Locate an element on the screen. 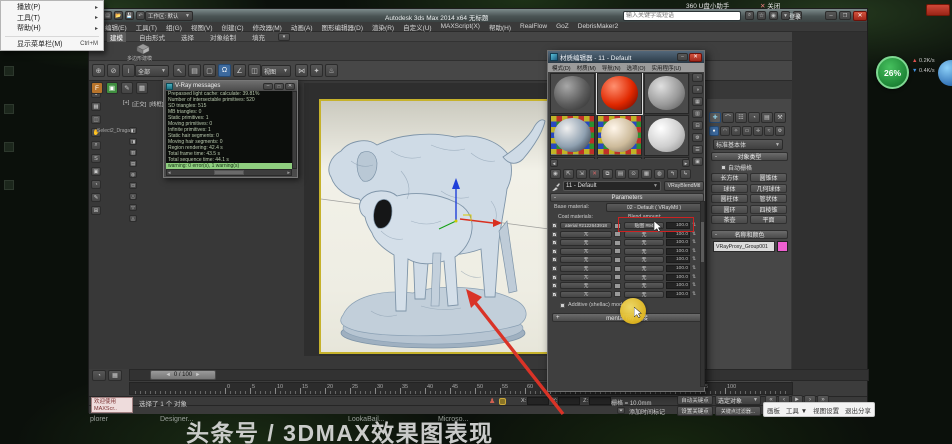 The image size is (952, 444). me-menu-模式(D): 模式(D) is located at coordinates (561, 68).